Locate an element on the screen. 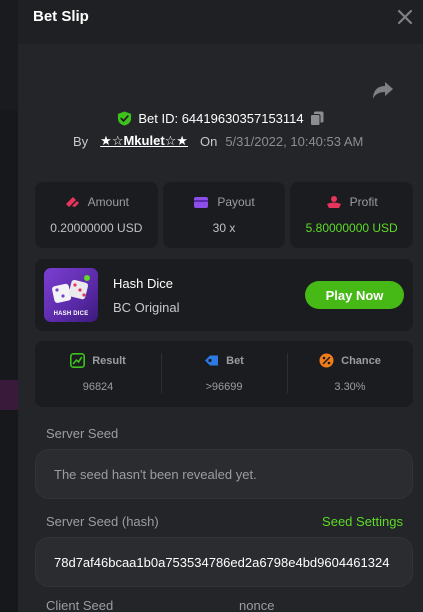  stat-profit-value: 5.80000000 USD is located at coordinates (351, 228).